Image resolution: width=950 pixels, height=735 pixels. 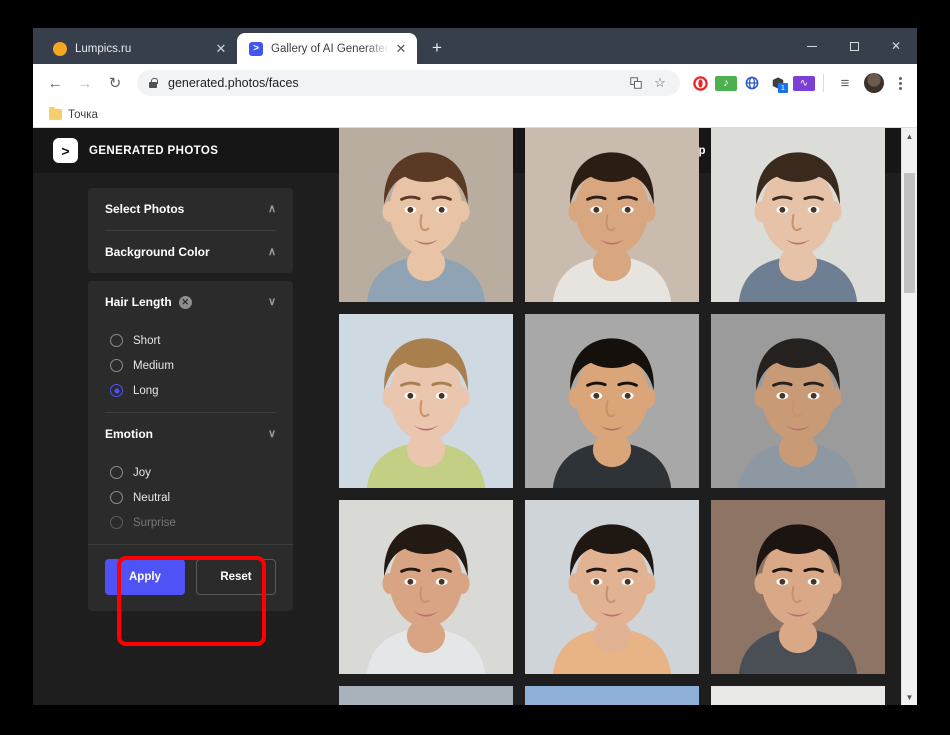 What do you see at coordinates (146, 390) in the screenshot?
I see `radio-label: Long` at bounding box center [146, 390].